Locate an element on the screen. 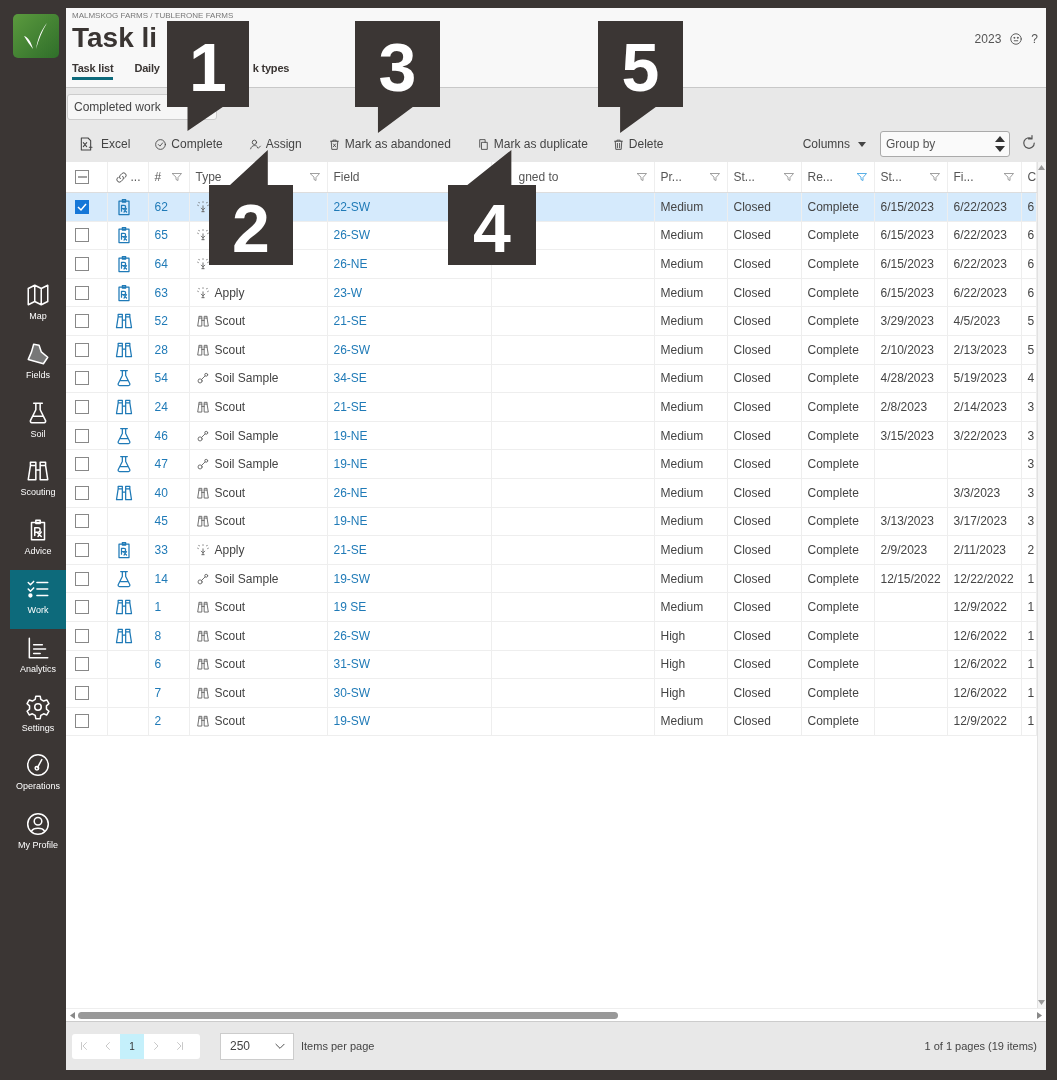 This screenshot has width=1057, height=1080. field-link: 22-SW is located at coordinates (352, 206).